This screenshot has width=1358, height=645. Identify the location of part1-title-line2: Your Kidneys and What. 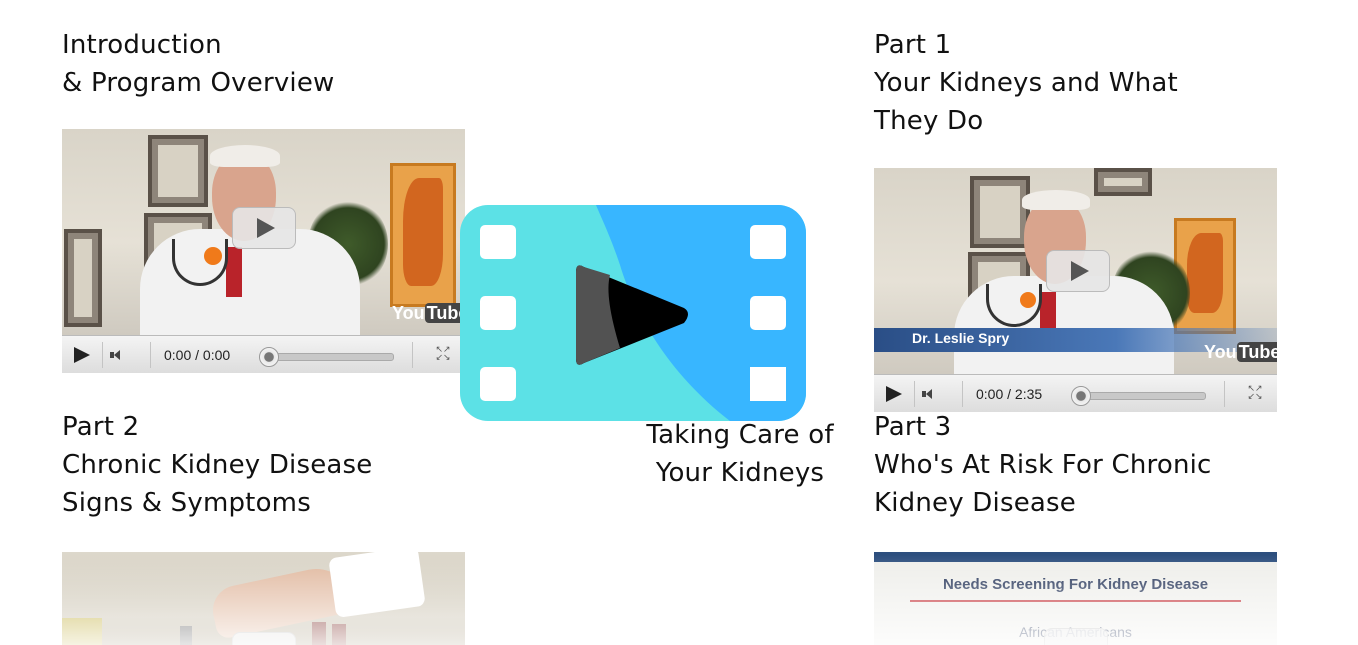
(1026, 83).